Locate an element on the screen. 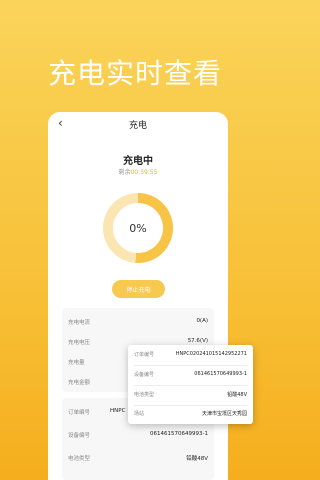  metric-label: 充电电流 is located at coordinates (79, 323).